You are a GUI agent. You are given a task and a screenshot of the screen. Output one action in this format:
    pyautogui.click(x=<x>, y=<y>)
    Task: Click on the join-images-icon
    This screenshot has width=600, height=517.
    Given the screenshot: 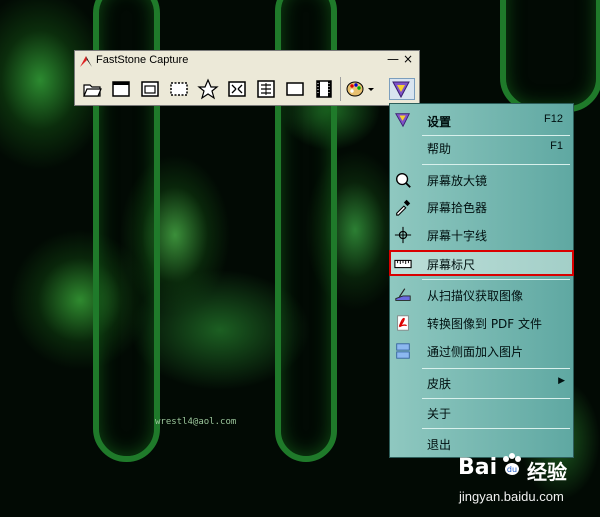 What is the action you would take?
    pyautogui.click(x=403, y=351)
    